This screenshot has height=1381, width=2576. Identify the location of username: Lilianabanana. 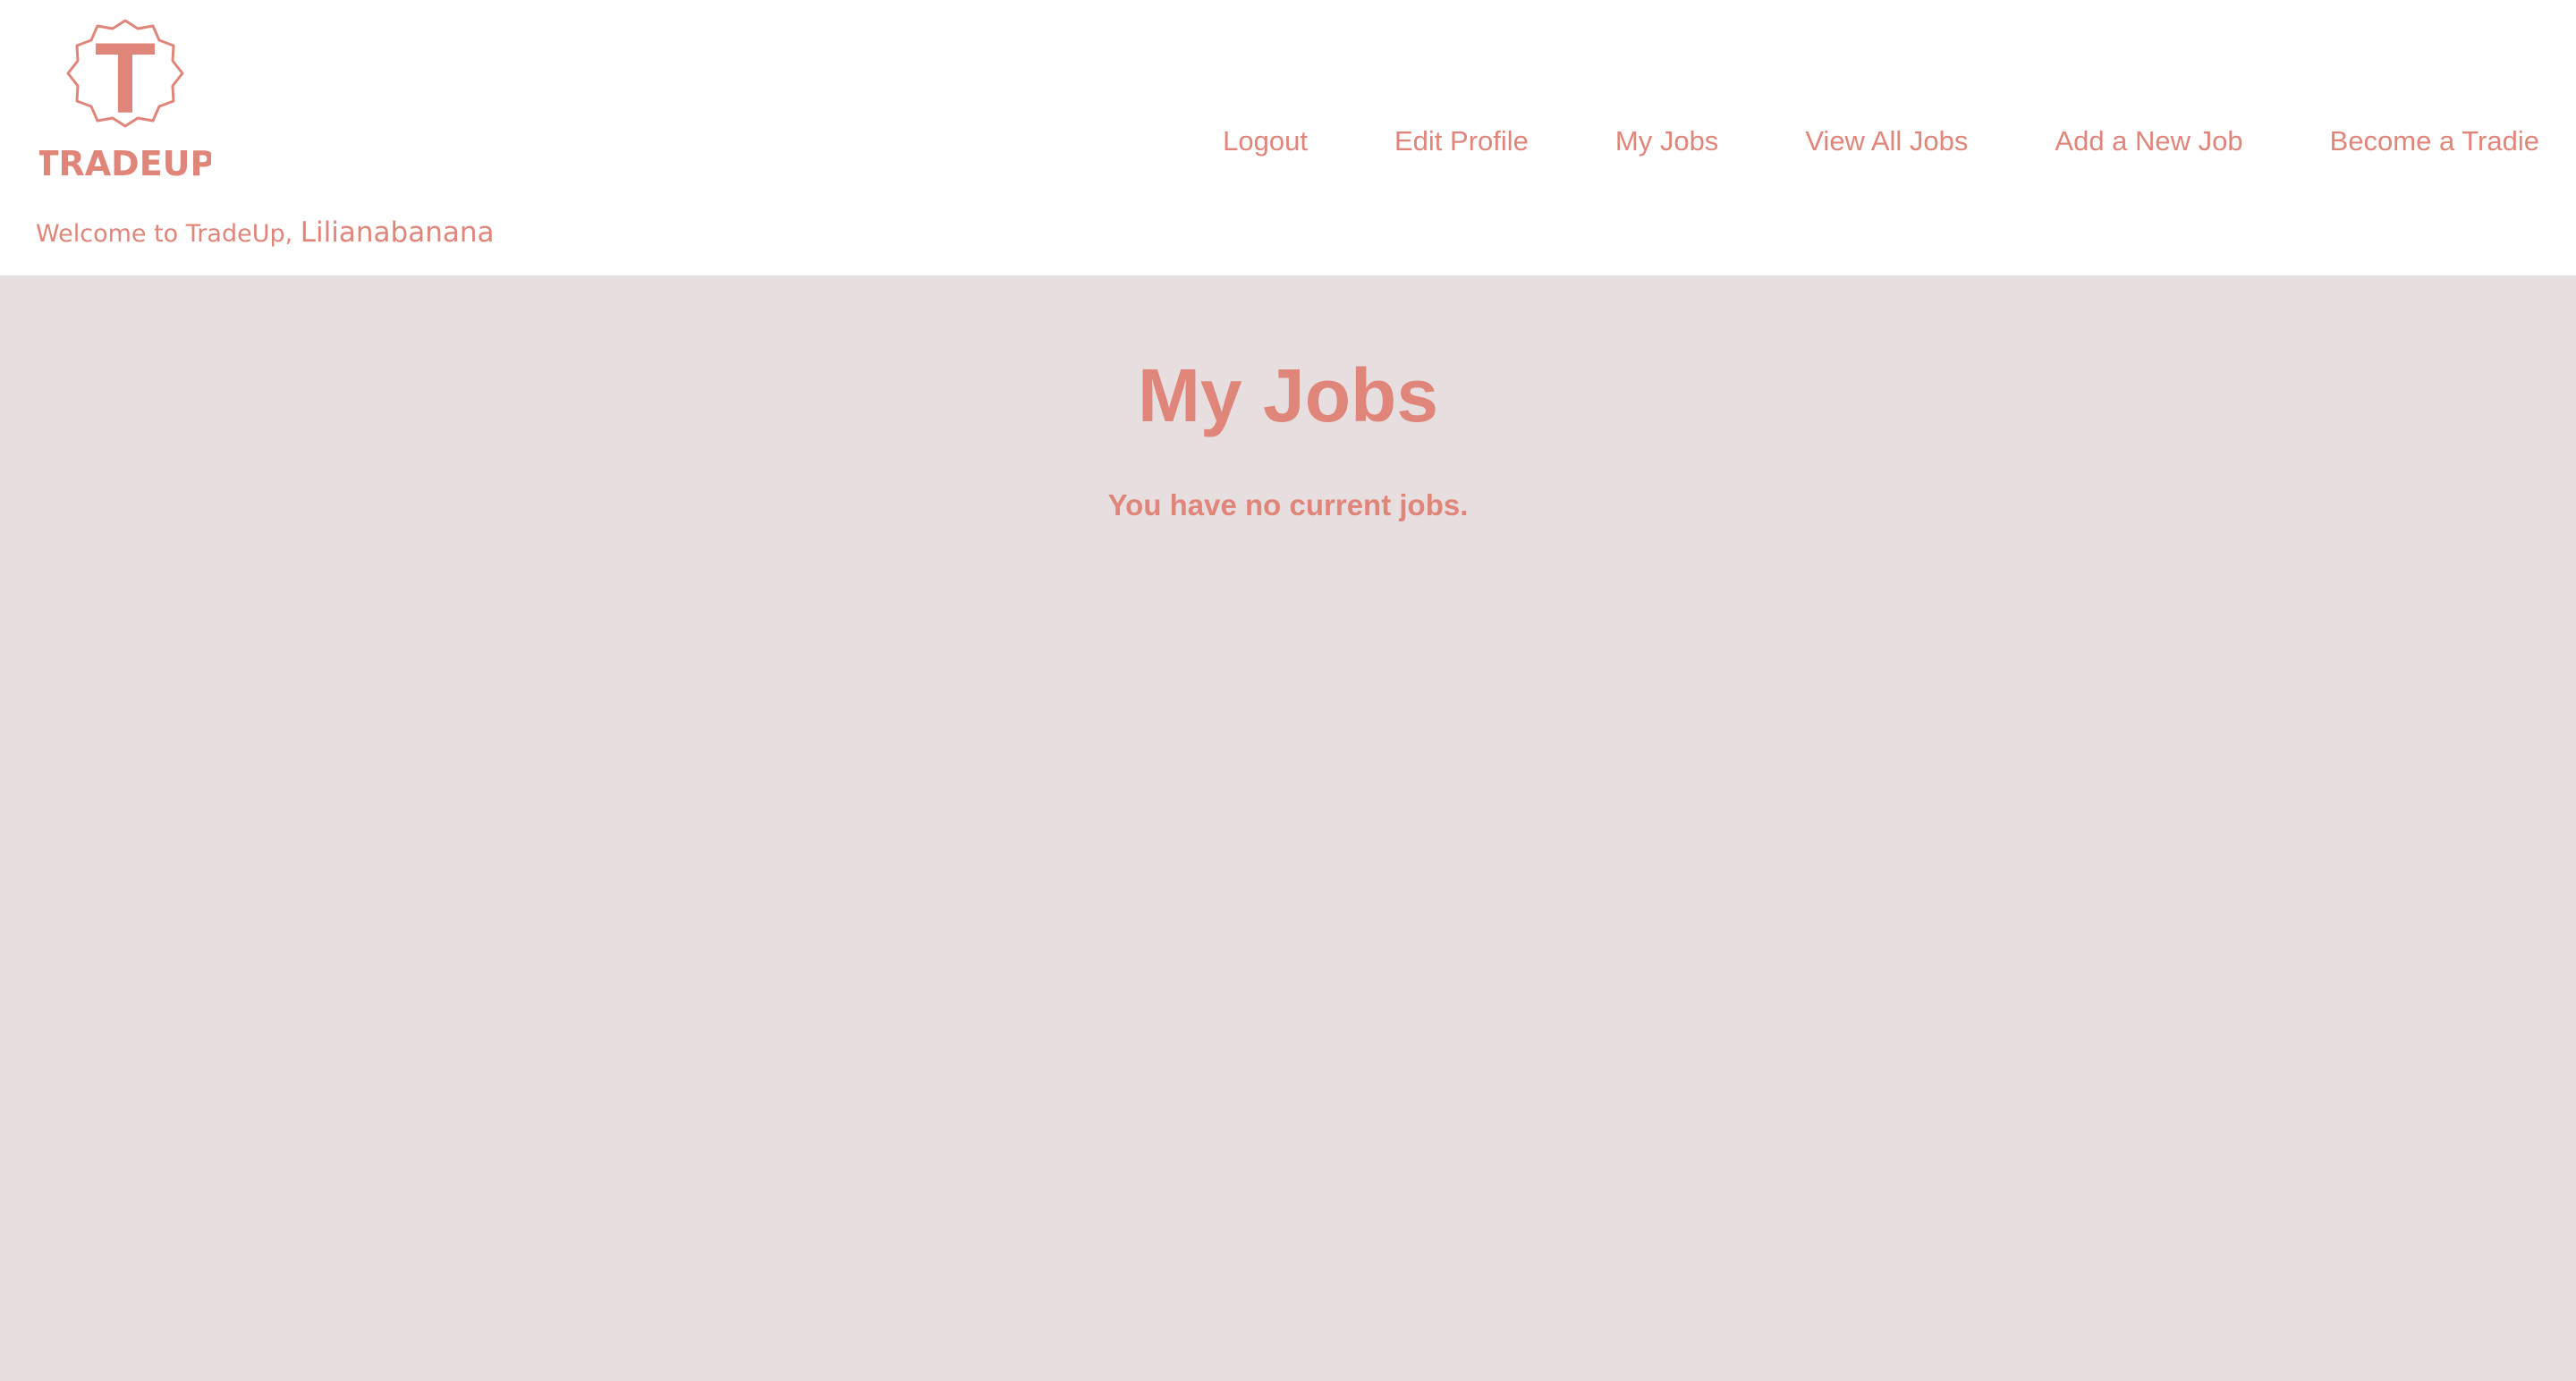
(397, 232).